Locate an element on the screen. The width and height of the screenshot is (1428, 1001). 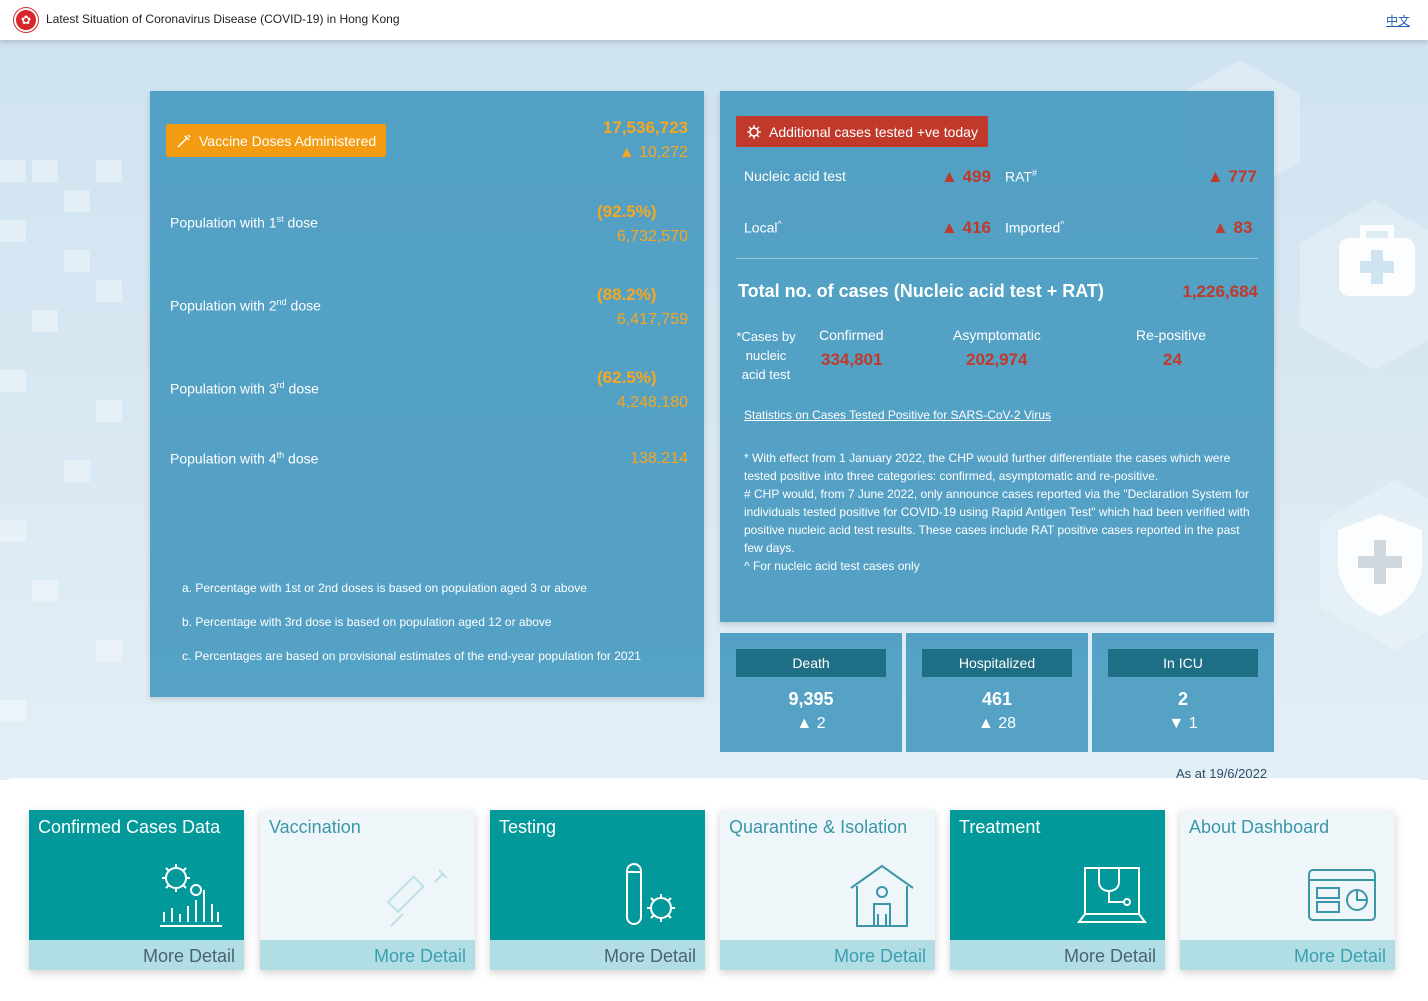
card-title: Quarantine & Isolation is located at coordinates (818, 827).